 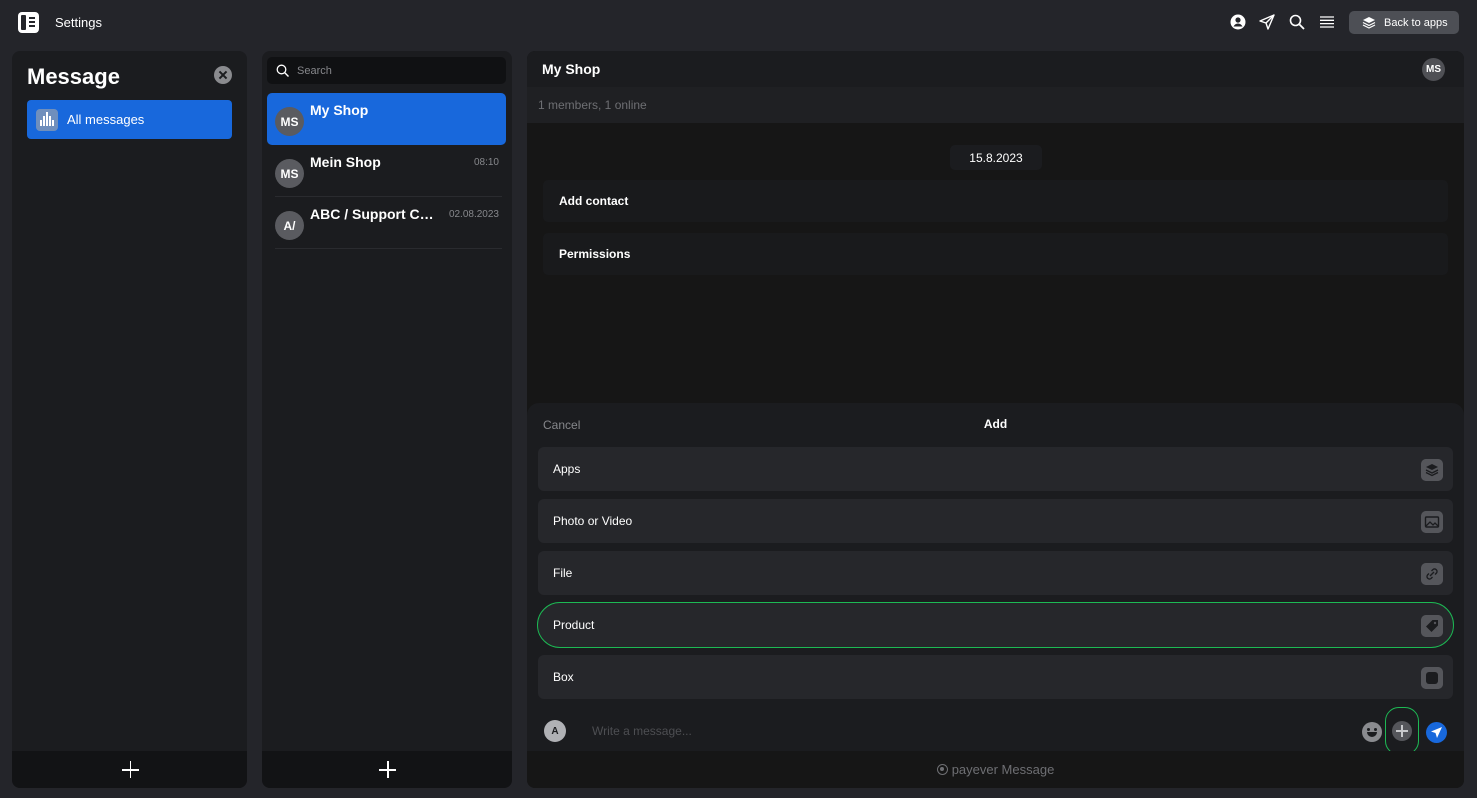 What do you see at coordinates (345, 162) in the screenshot?
I see `chat-name: Mein Shop` at bounding box center [345, 162].